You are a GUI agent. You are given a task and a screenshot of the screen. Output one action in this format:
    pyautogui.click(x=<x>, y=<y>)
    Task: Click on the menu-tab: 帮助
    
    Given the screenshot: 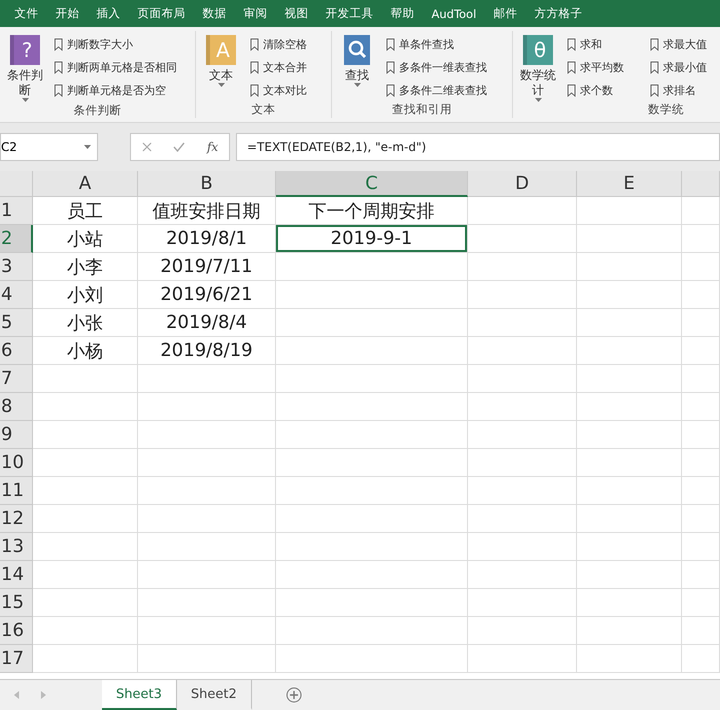 What is the action you would take?
    pyautogui.click(x=402, y=13)
    